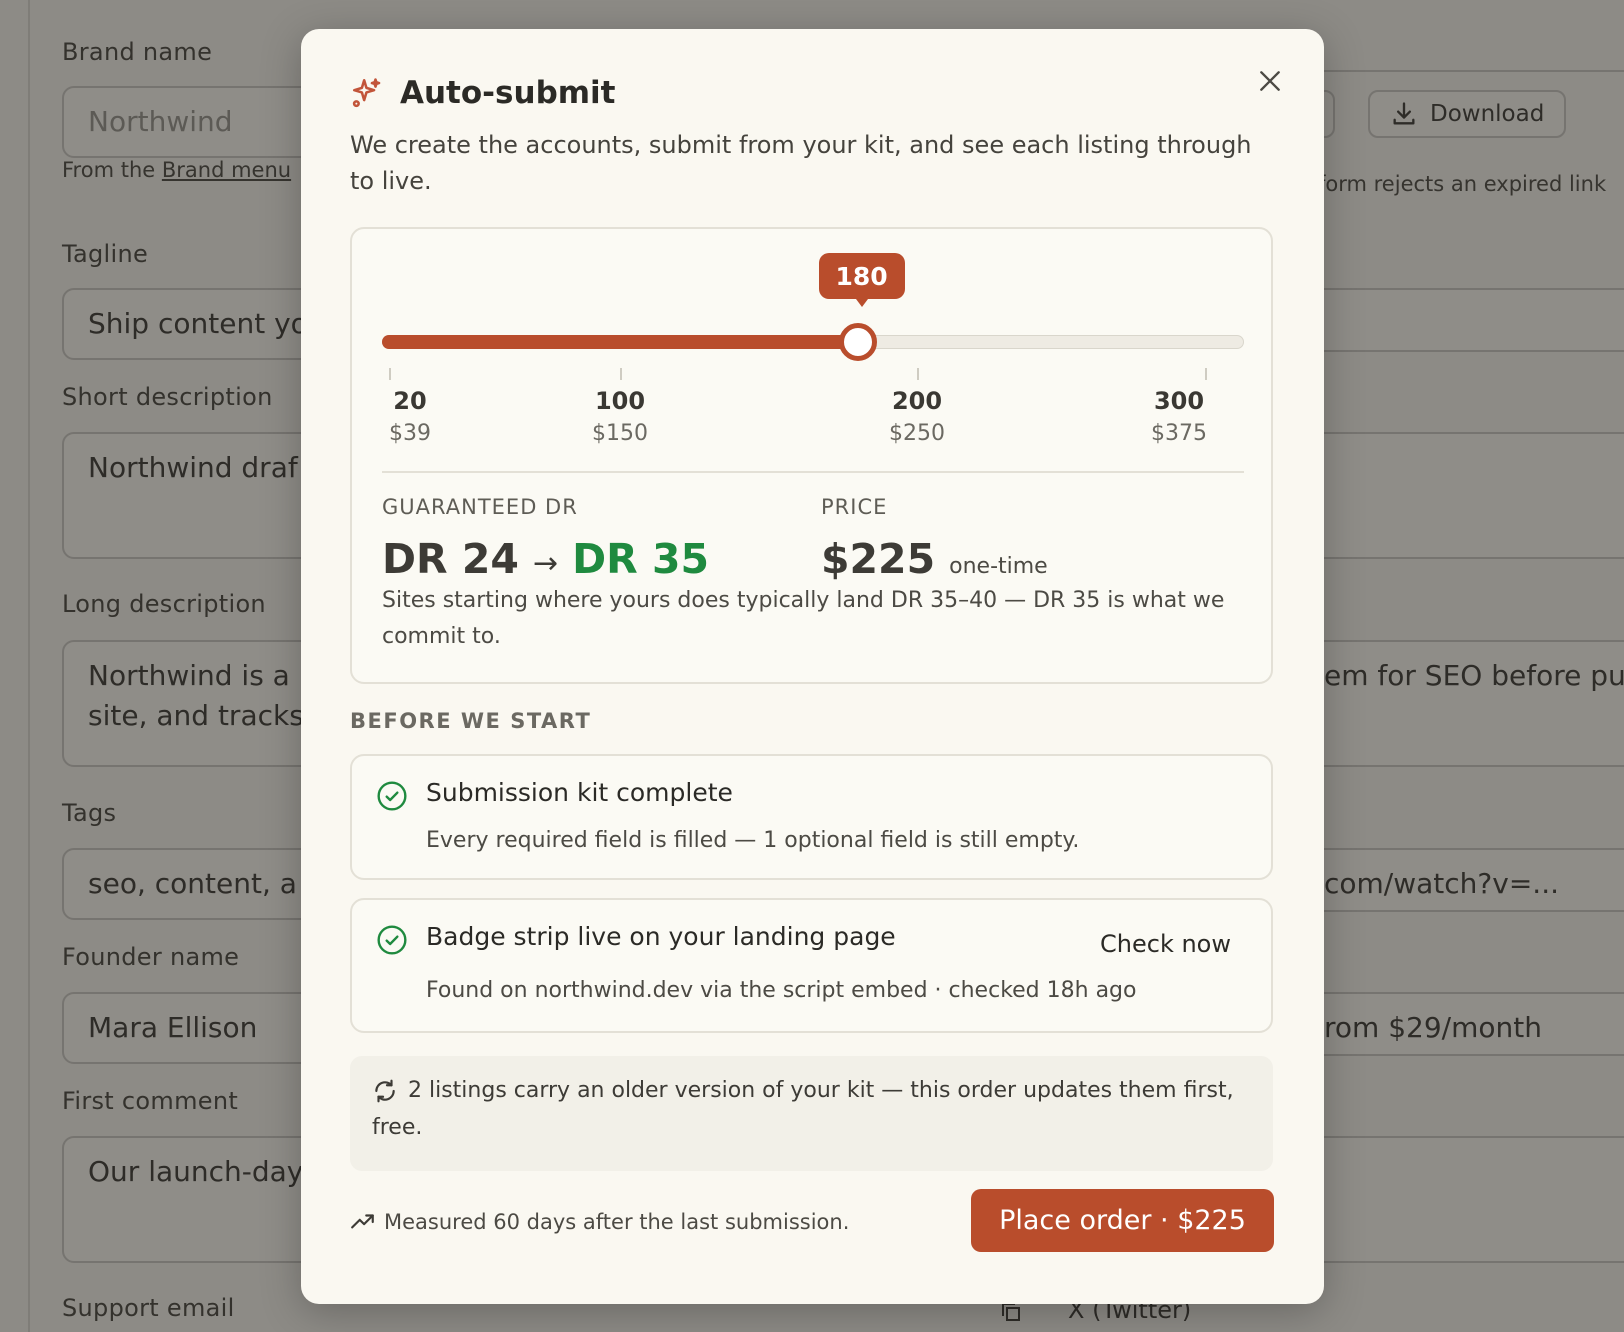 Image resolution: width=1624 pixels, height=1332 pixels. I want to click on tick-count: 20, so click(410, 401).